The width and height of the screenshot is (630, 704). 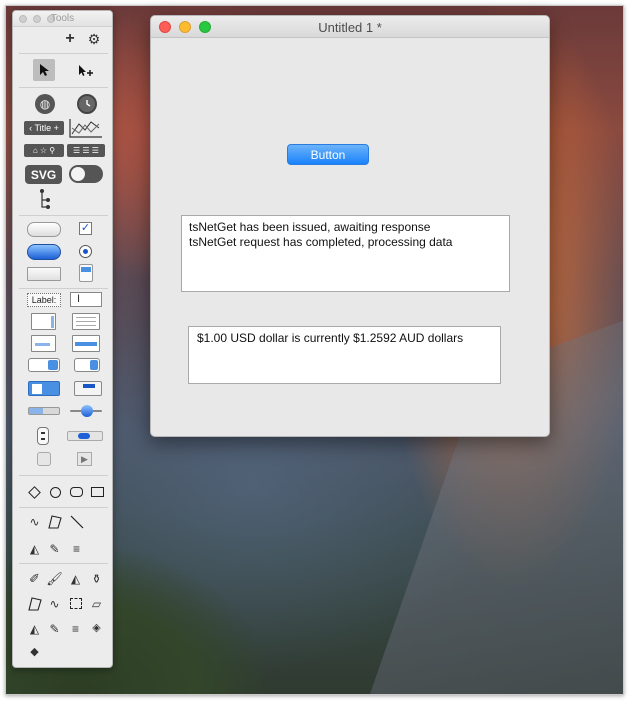 What do you see at coordinates (76, 548) in the screenshot?
I see `line-width-icon: ≡` at bounding box center [76, 548].